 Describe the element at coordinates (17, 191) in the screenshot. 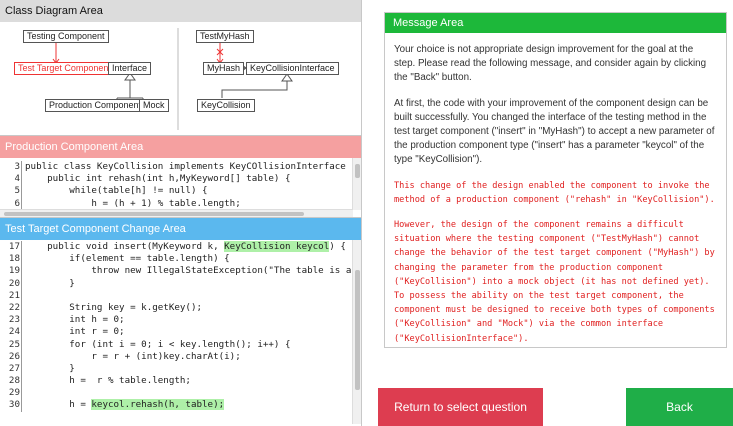

I see `line-number: 5` at that location.